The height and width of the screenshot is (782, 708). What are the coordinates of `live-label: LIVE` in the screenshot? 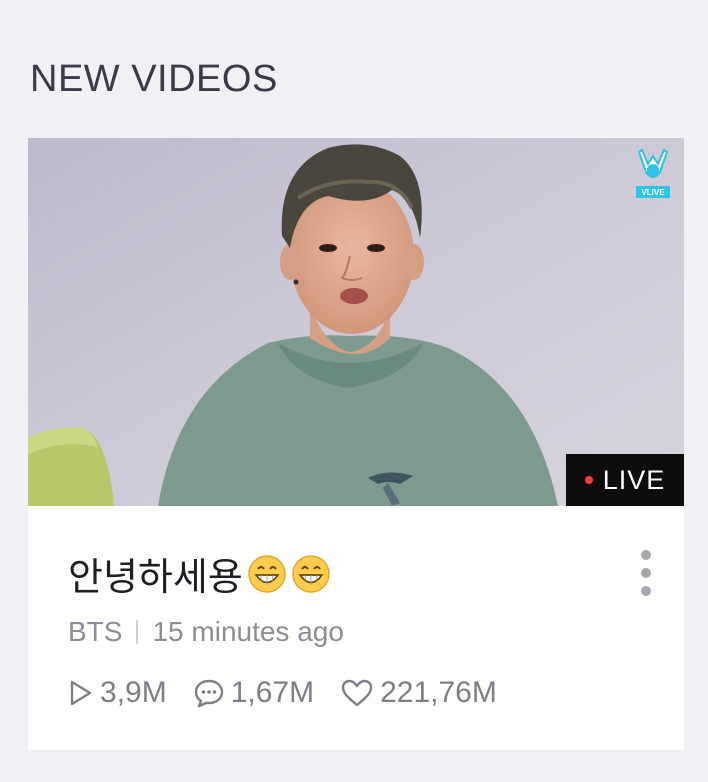 It's located at (634, 479).